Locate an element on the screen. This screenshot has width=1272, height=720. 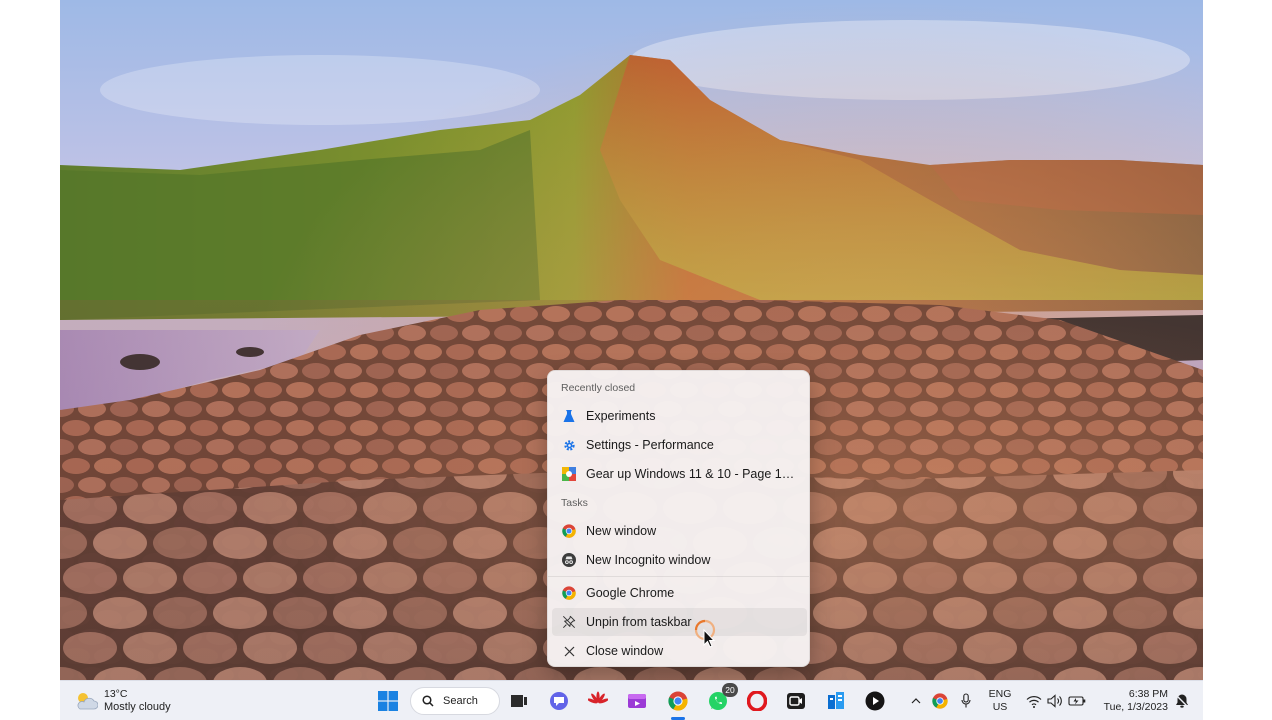
clock-time: 6:38 PM is located at coordinates (1148, 694).